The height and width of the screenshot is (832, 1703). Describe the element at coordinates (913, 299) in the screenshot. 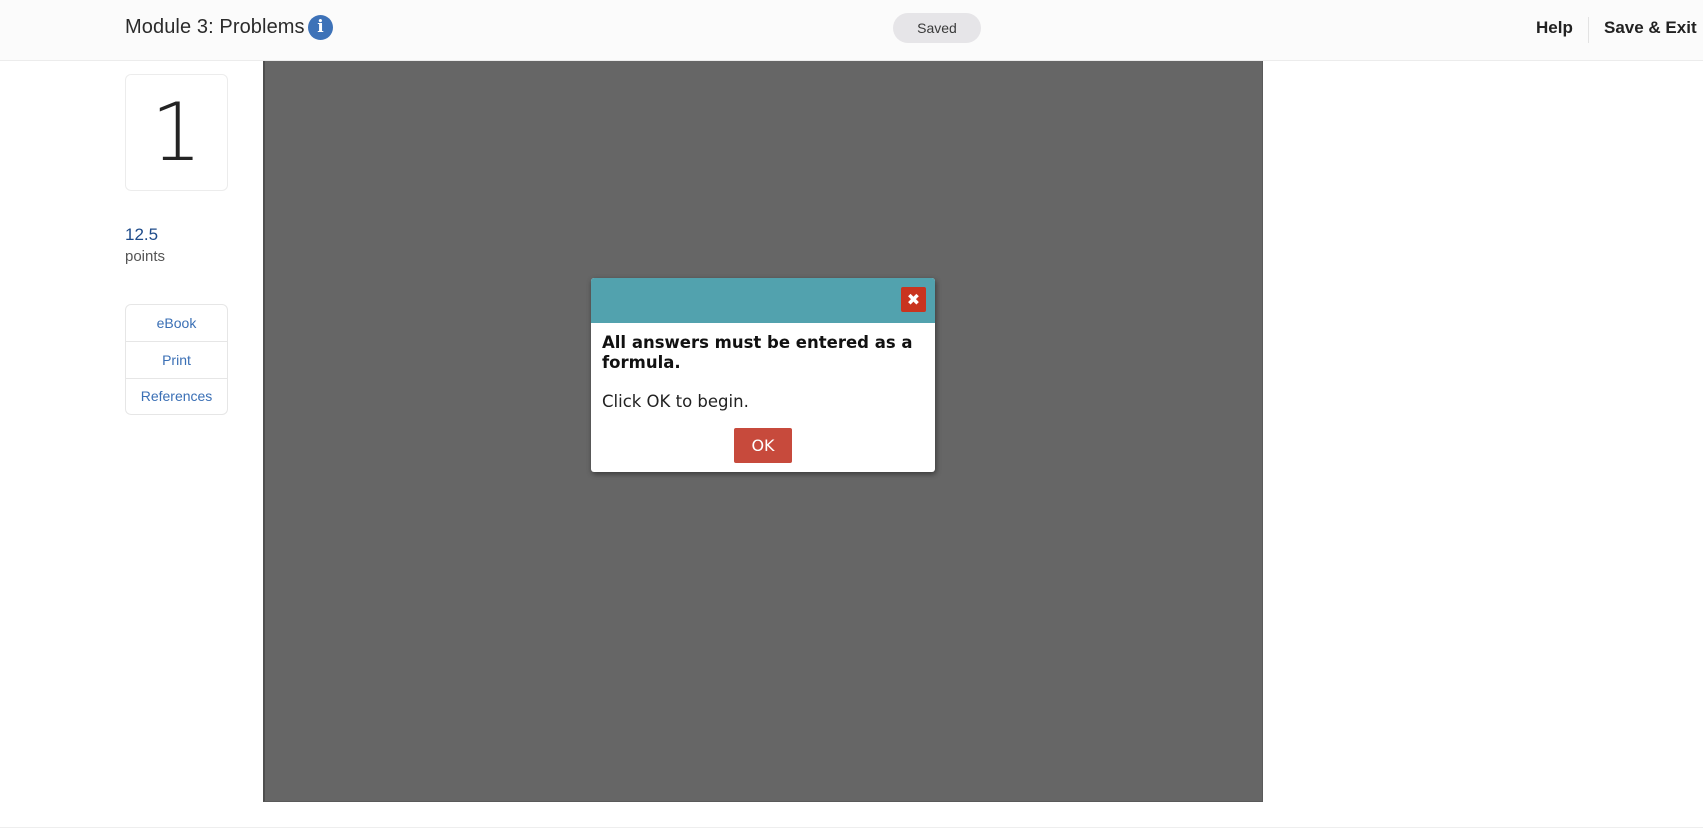

I see `close-icon: ✖` at that location.